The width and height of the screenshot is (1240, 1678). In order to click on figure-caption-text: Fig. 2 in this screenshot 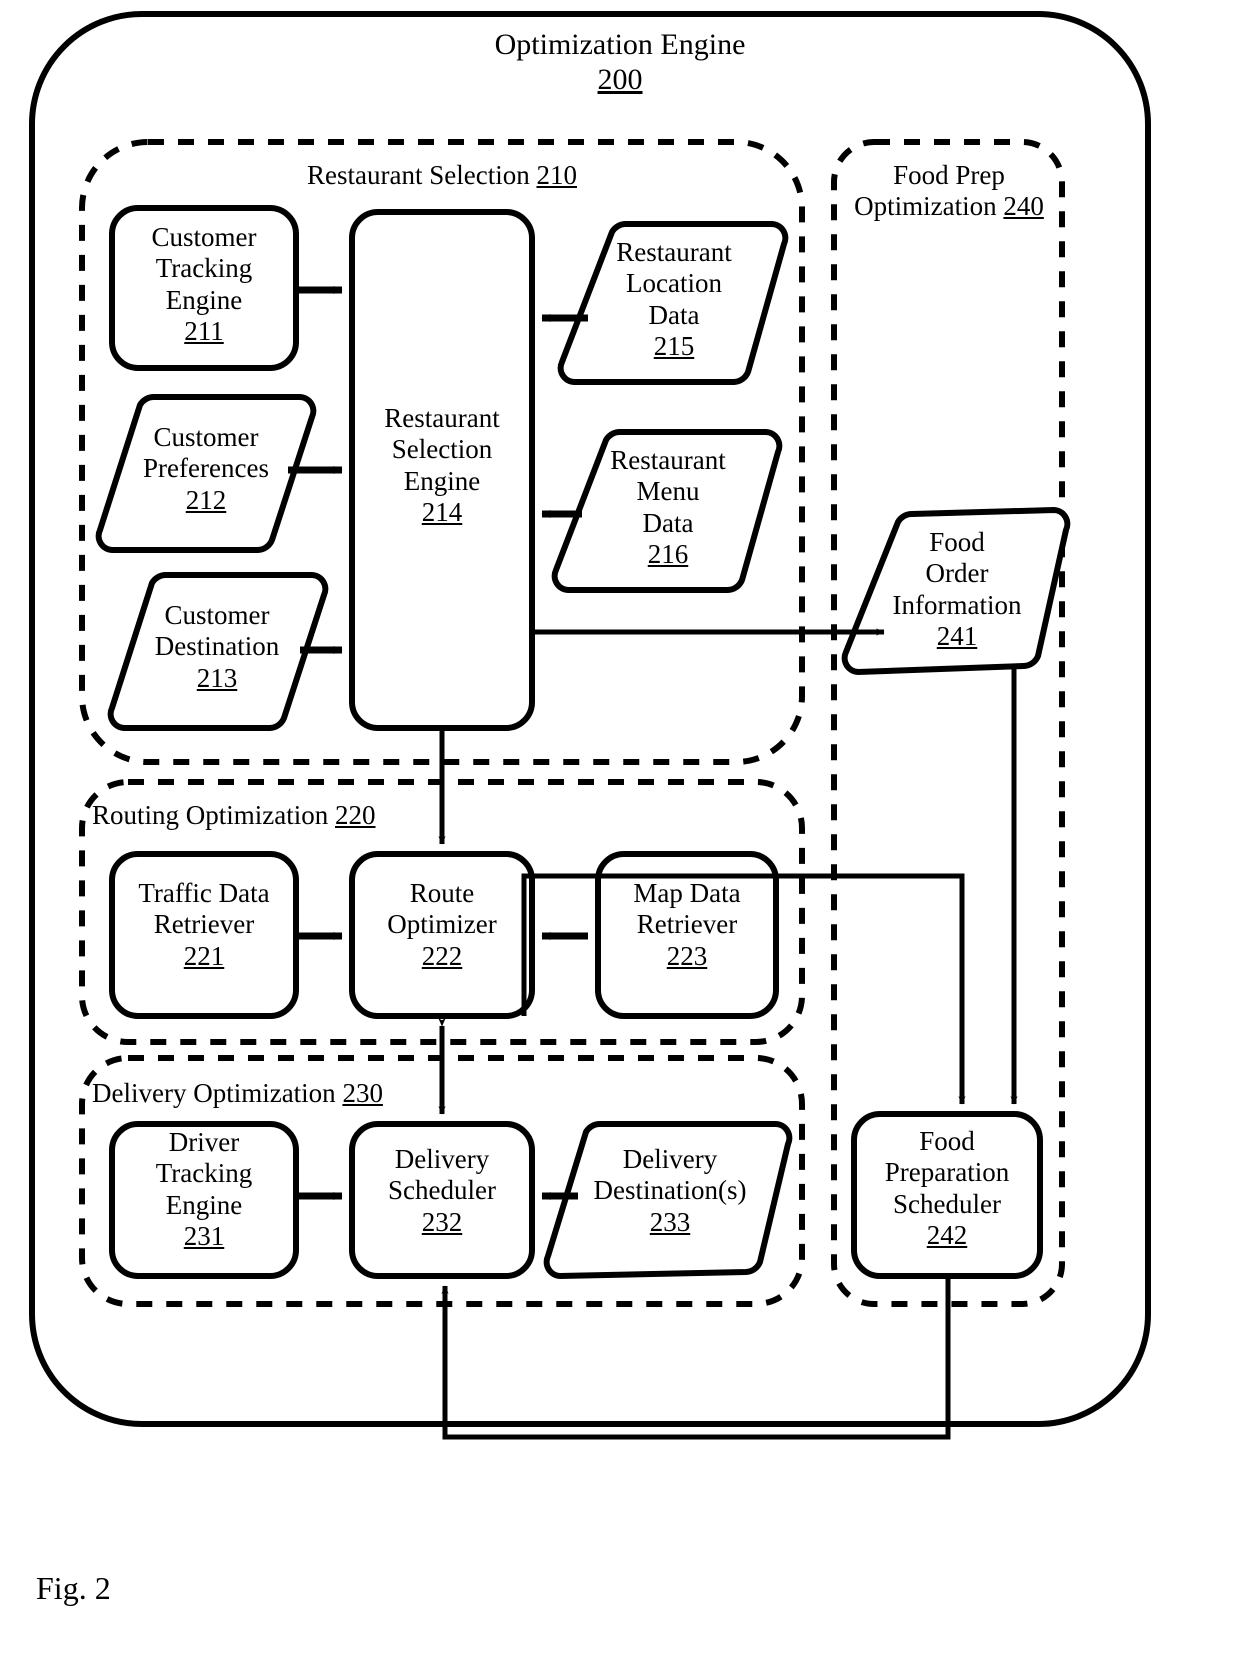, I will do `click(73, 1588)`.